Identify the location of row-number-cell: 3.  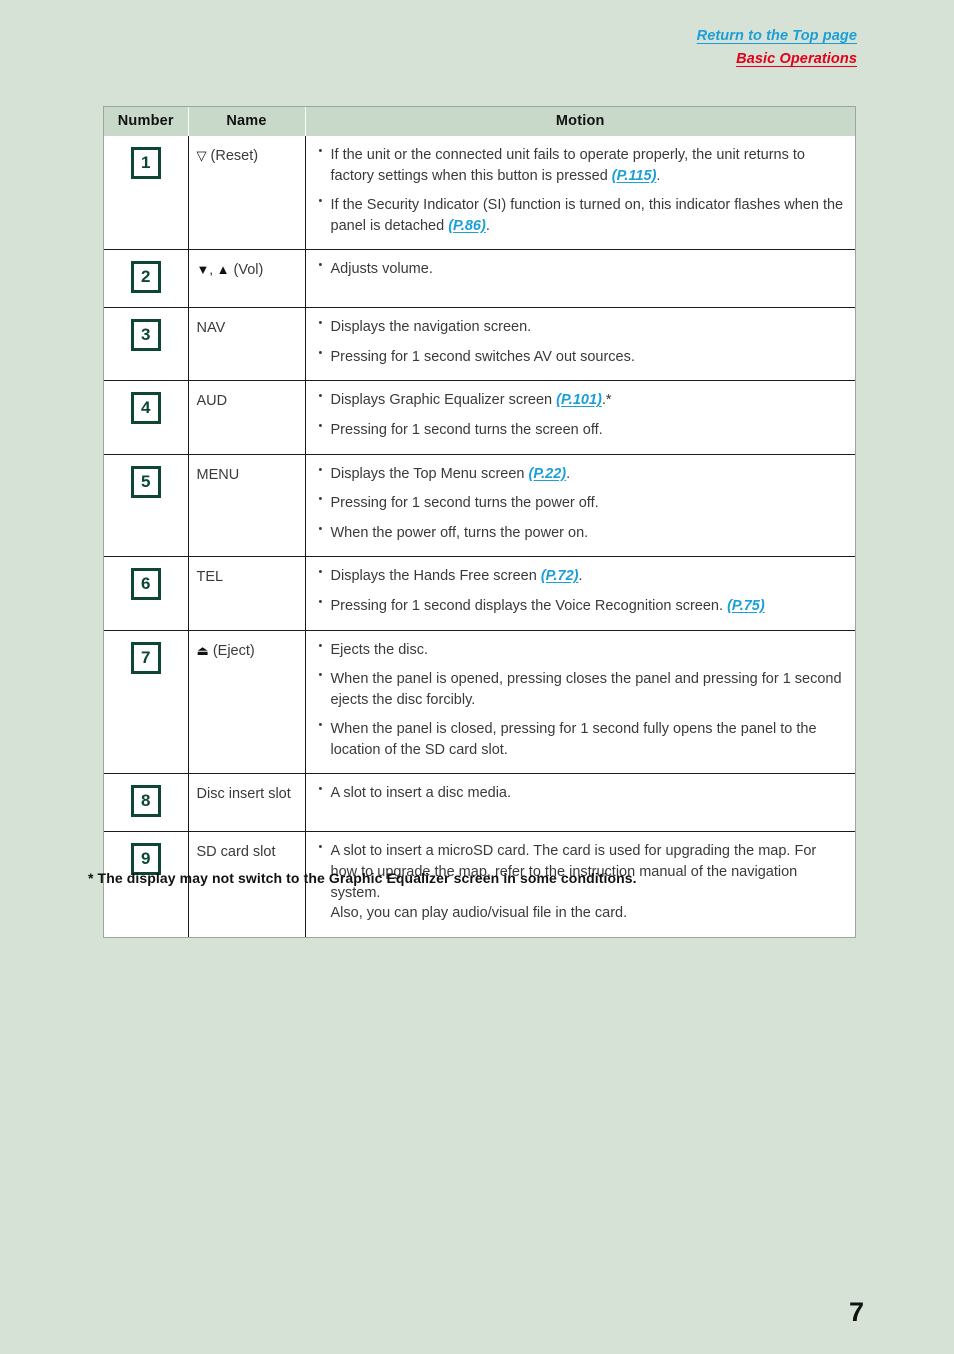
(146, 344).